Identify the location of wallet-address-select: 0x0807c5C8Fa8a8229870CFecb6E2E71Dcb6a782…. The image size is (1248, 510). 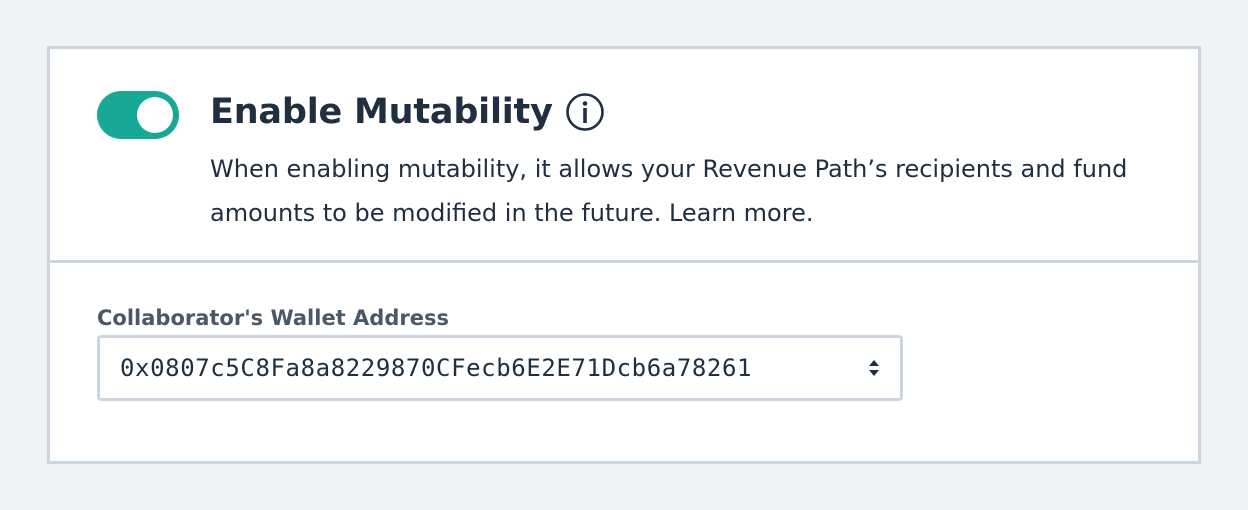
(500, 368).